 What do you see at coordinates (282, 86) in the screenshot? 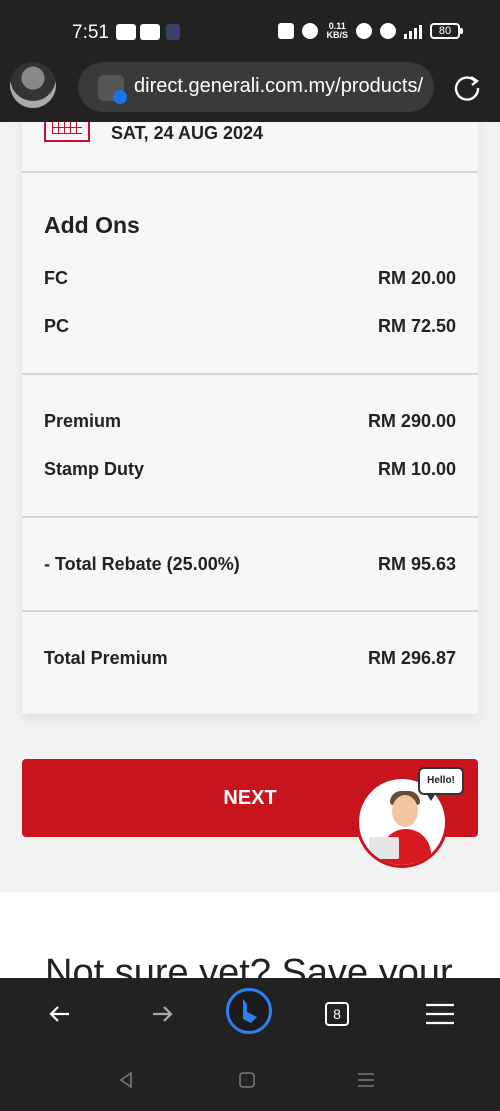
I see `url-text: direct.generali.com.my/products/` at bounding box center [282, 86].